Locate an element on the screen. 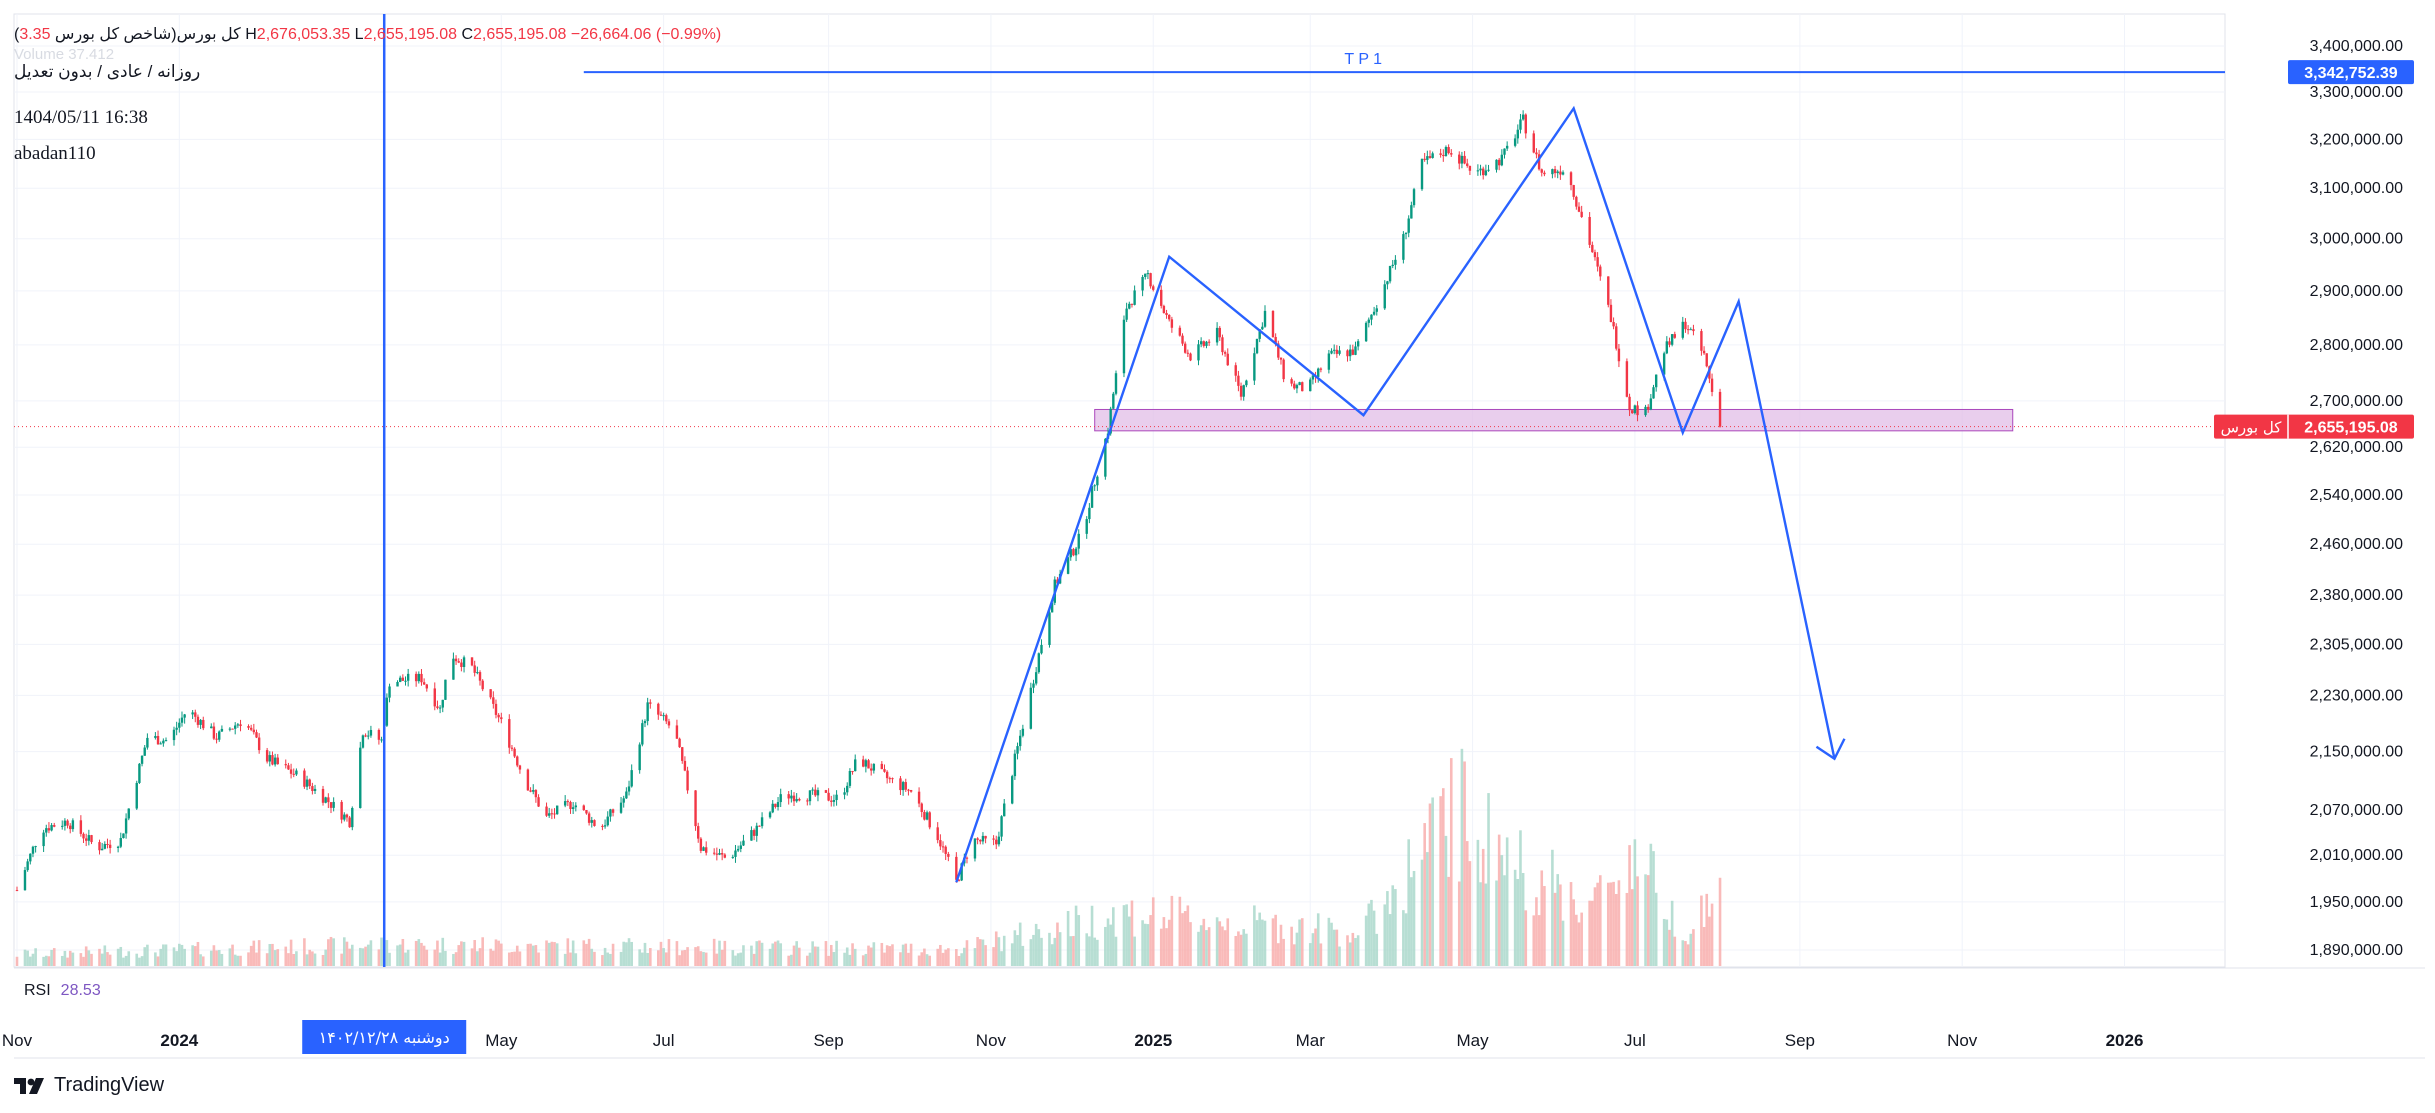  time-tick-label: Mar is located at coordinates (1311, 1040).